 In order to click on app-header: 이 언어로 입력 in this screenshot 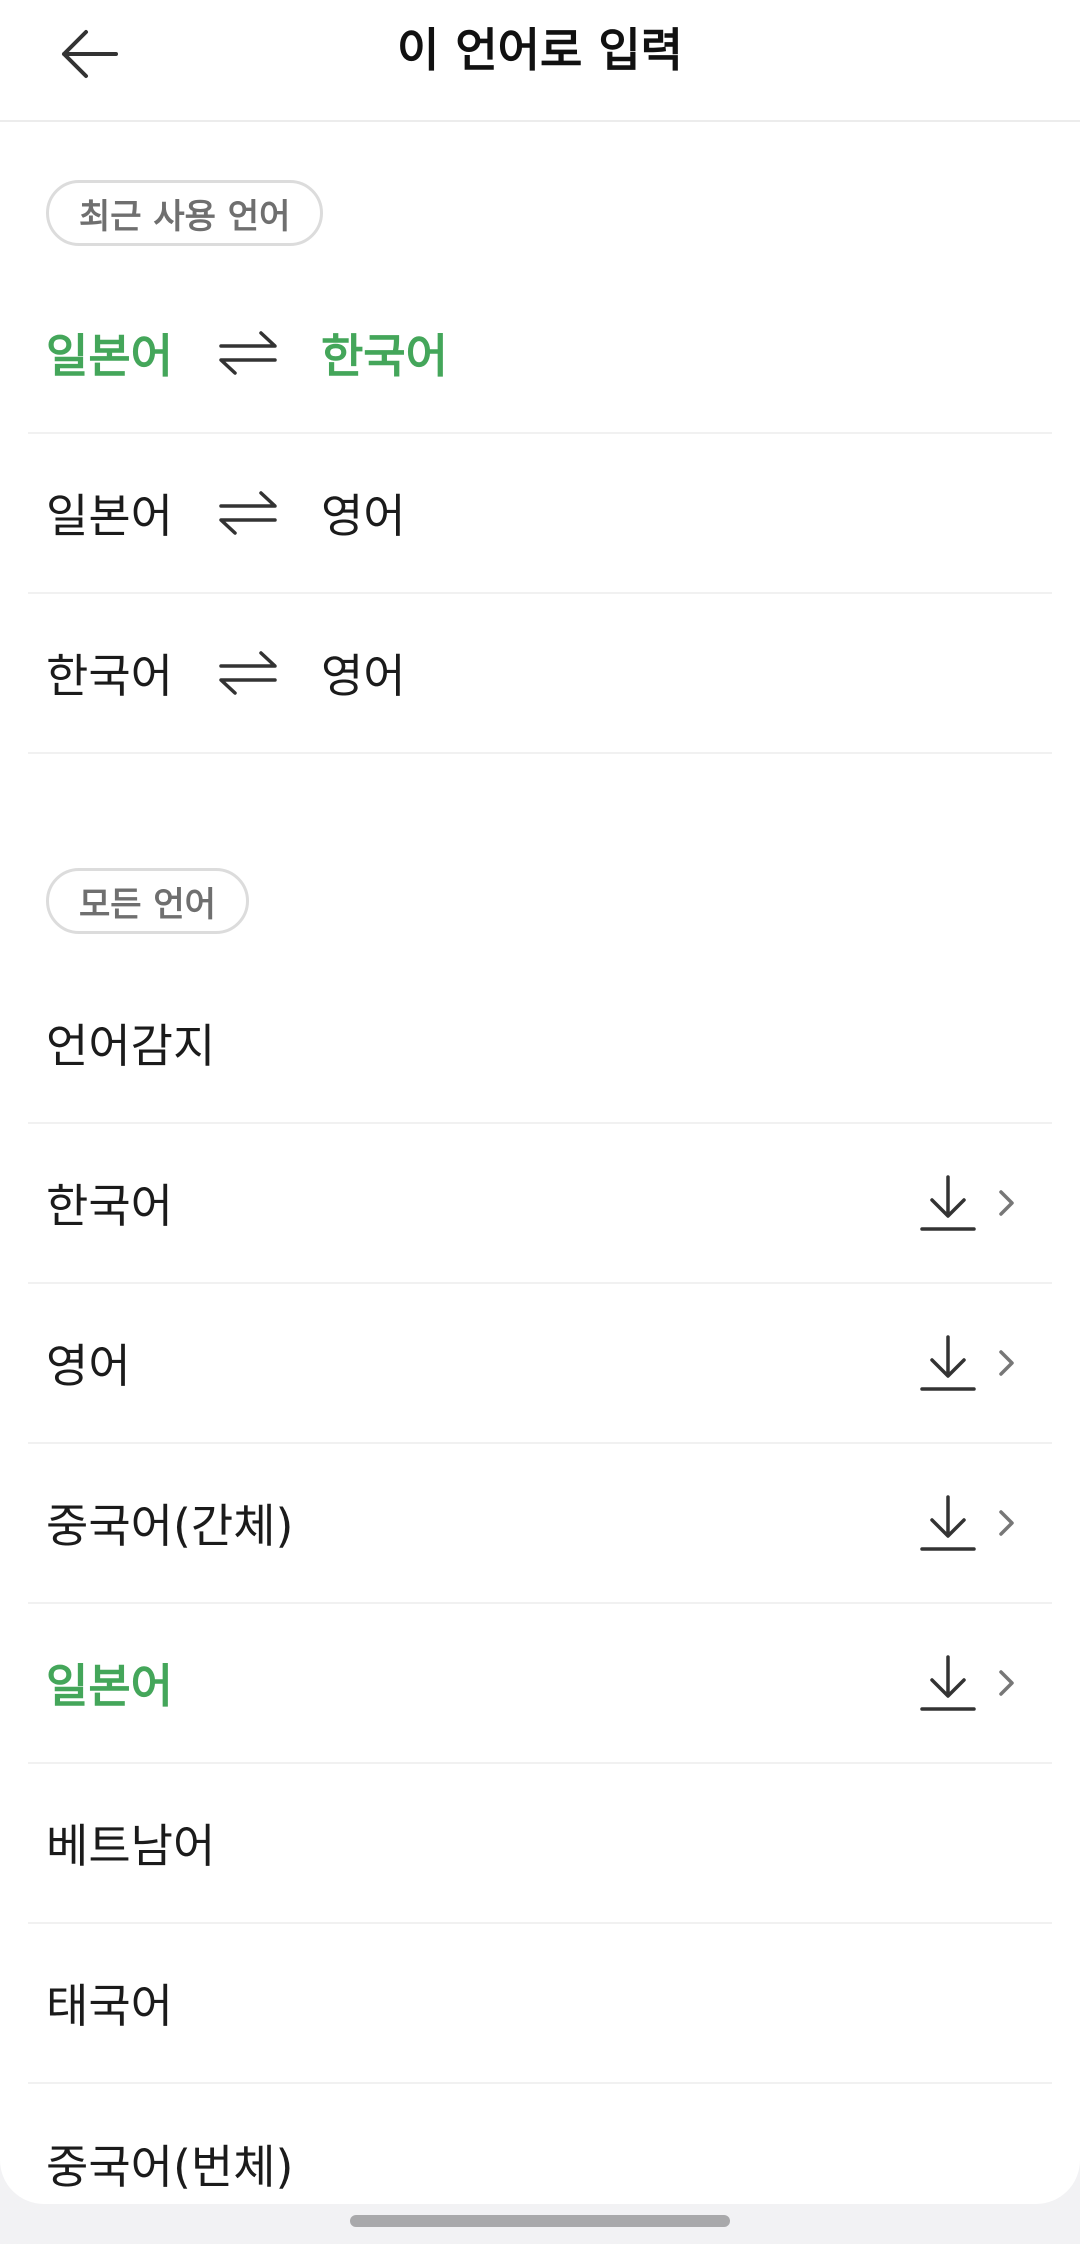, I will do `click(540, 61)`.